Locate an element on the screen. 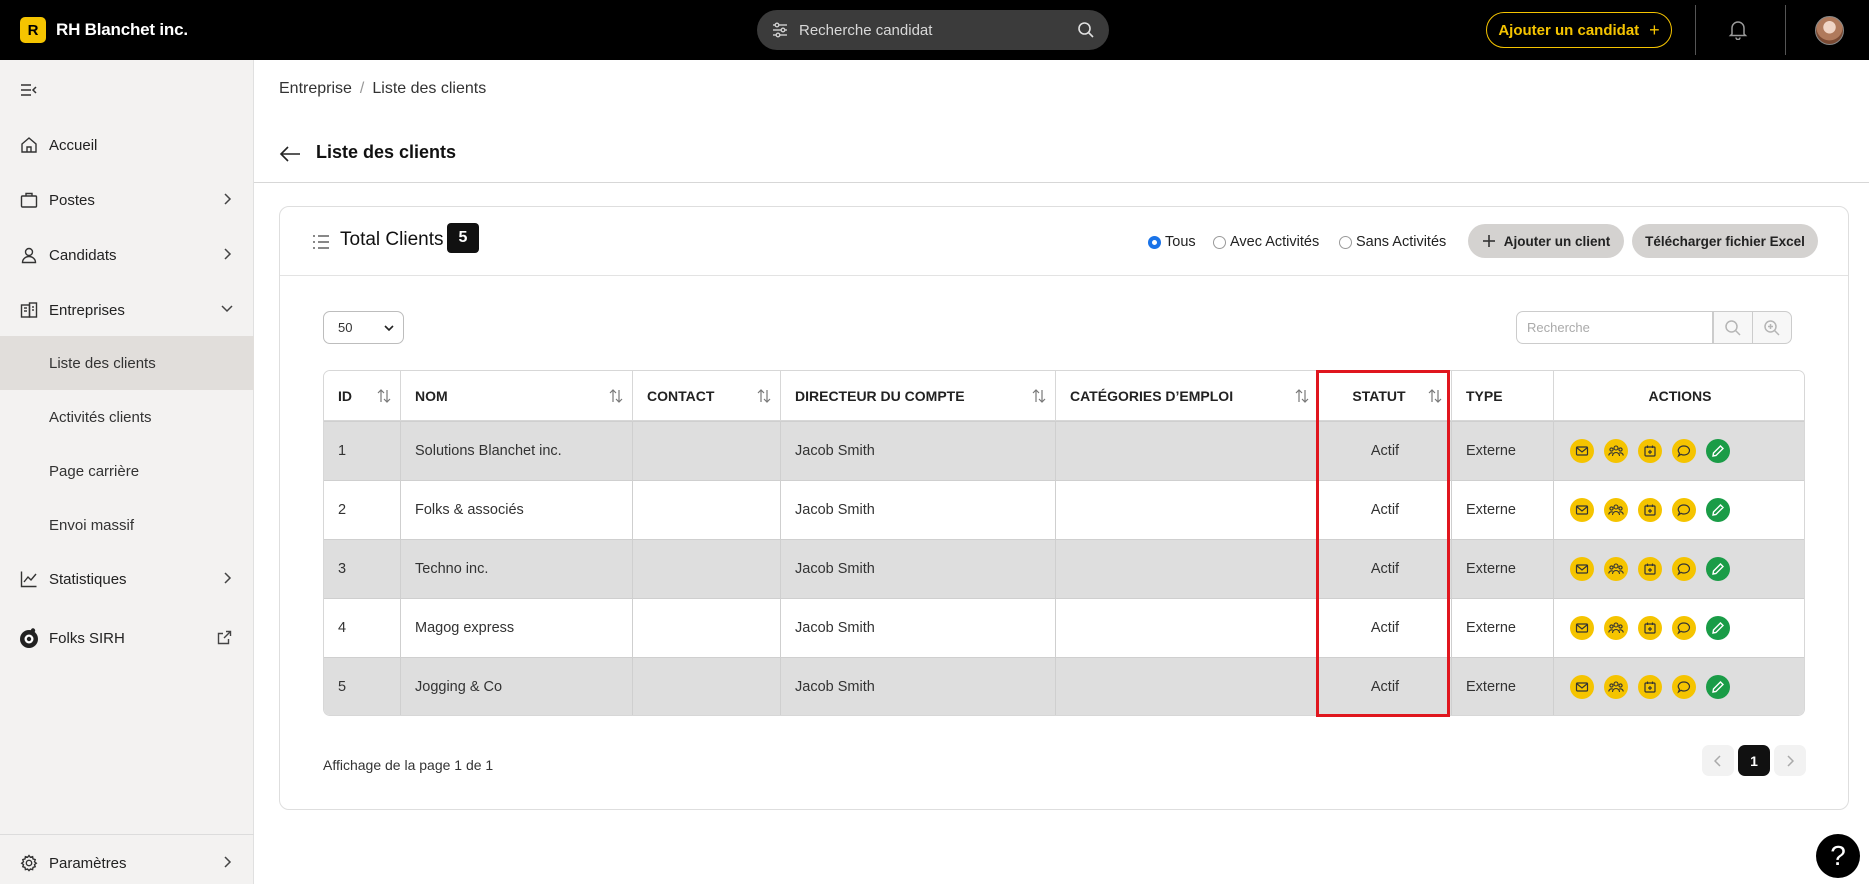 The width and height of the screenshot is (1869, 886). user-icon is located at coordinates (29, 255).